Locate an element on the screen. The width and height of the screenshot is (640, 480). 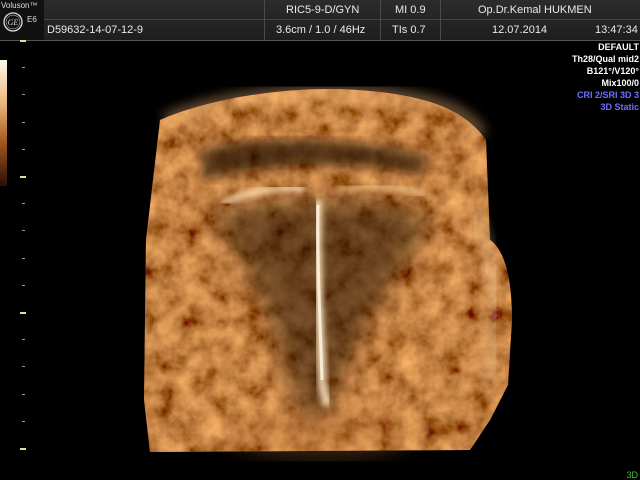
mode-3d-indicator: 3D is located at coordinates (632, 475).